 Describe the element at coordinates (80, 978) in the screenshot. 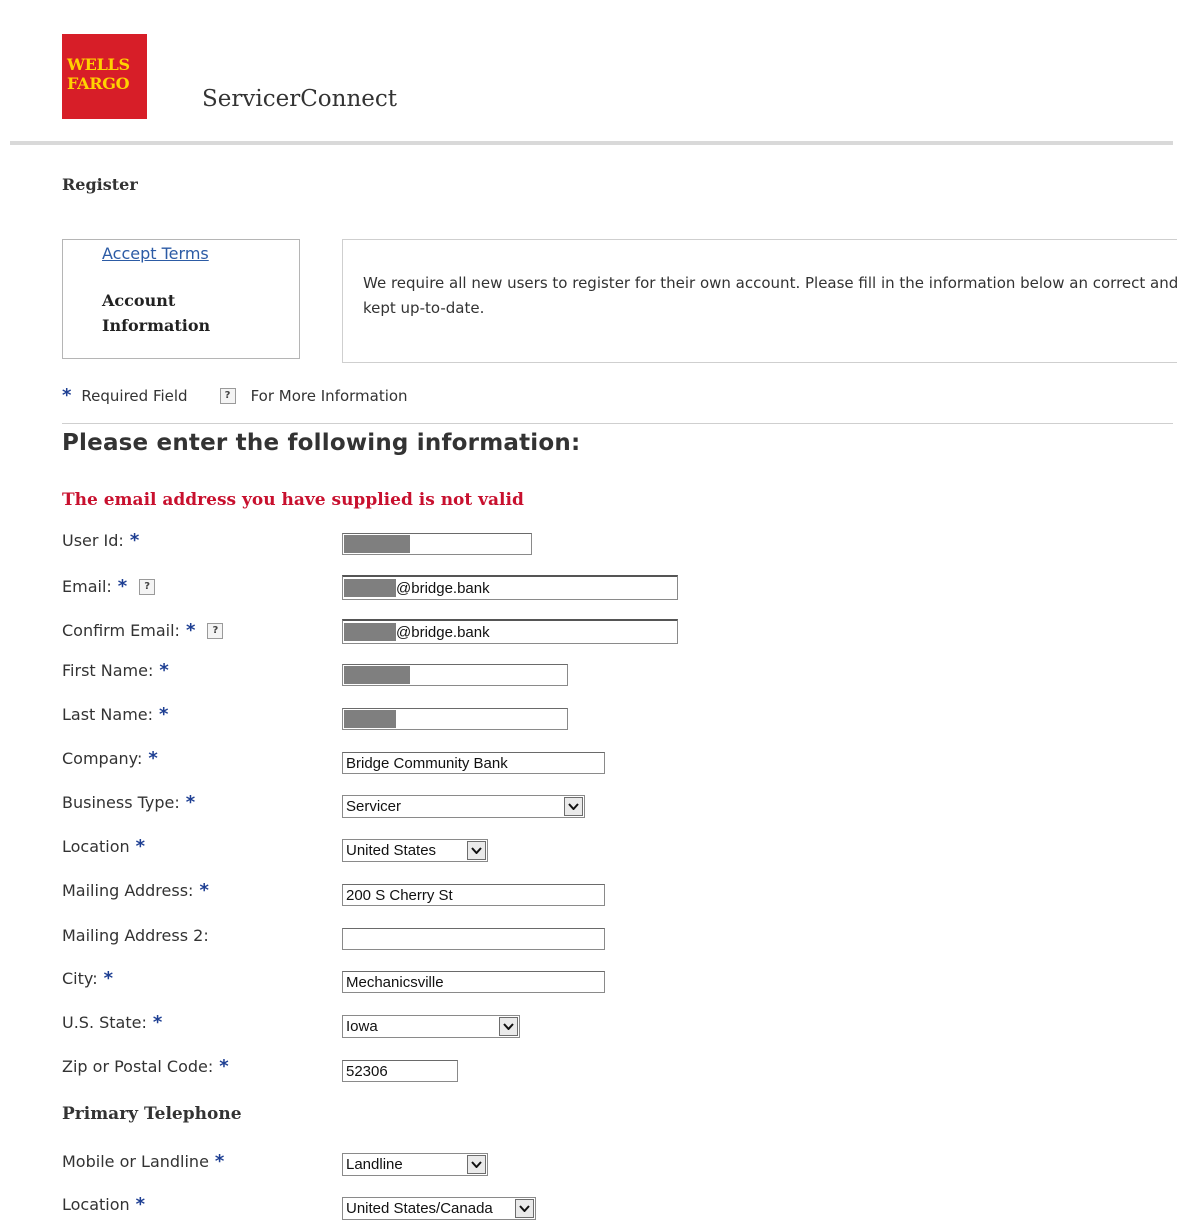

I see `city-label-text: City:` at that location.